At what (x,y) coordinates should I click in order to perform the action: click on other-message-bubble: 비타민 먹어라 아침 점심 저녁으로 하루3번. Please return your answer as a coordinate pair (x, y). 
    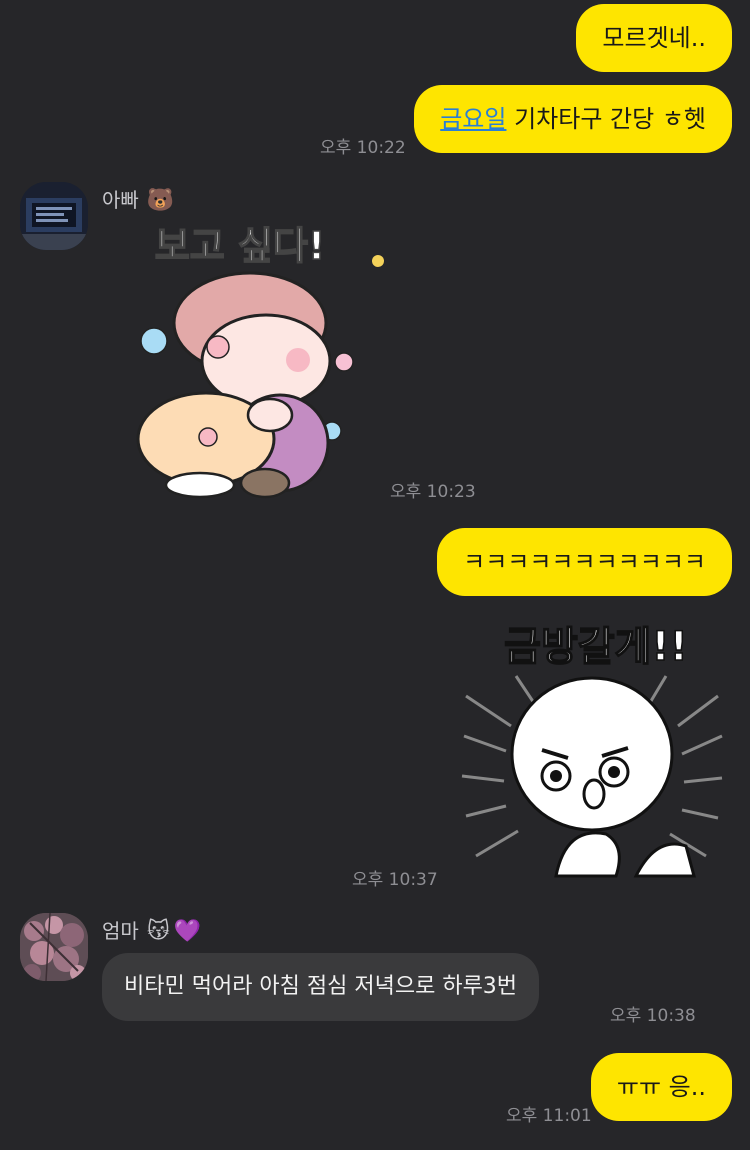
    Looking at the image, I should click on (321, 987).